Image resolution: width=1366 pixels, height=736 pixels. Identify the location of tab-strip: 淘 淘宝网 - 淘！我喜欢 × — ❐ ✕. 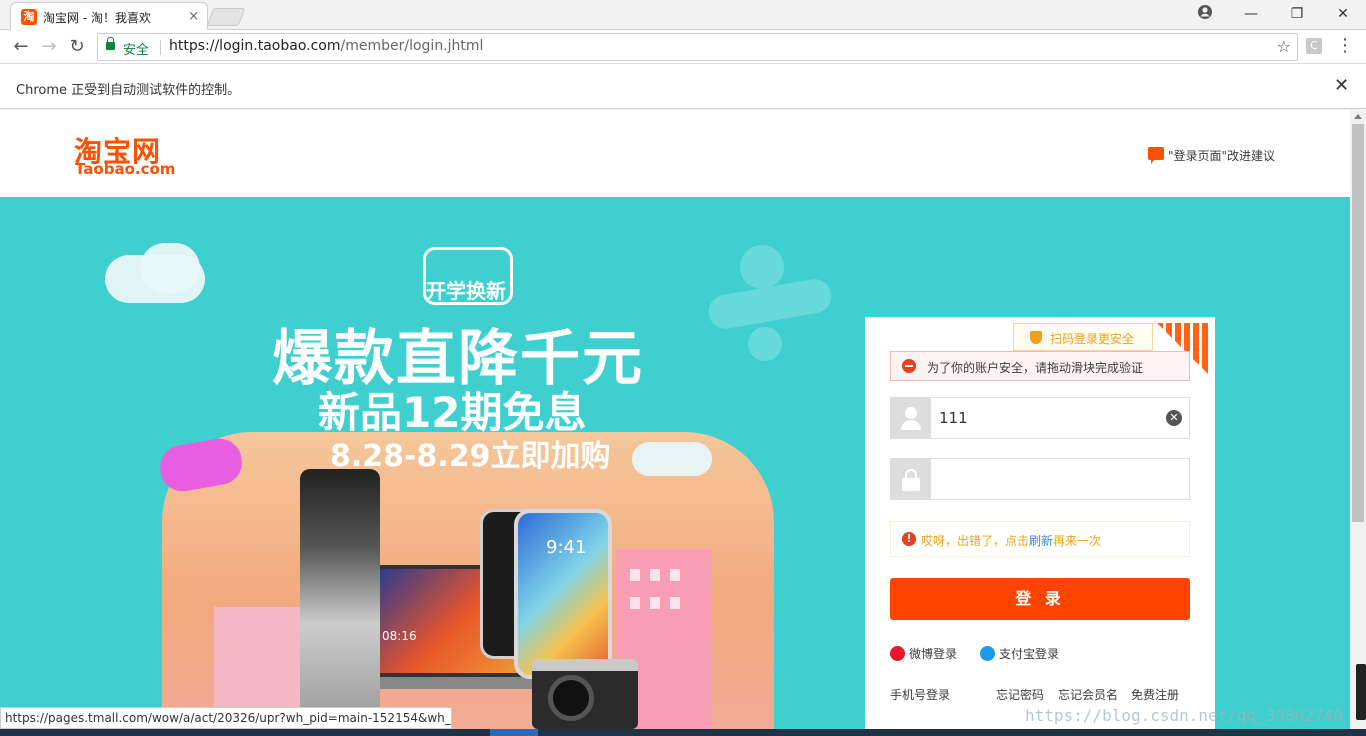
(683, 15).